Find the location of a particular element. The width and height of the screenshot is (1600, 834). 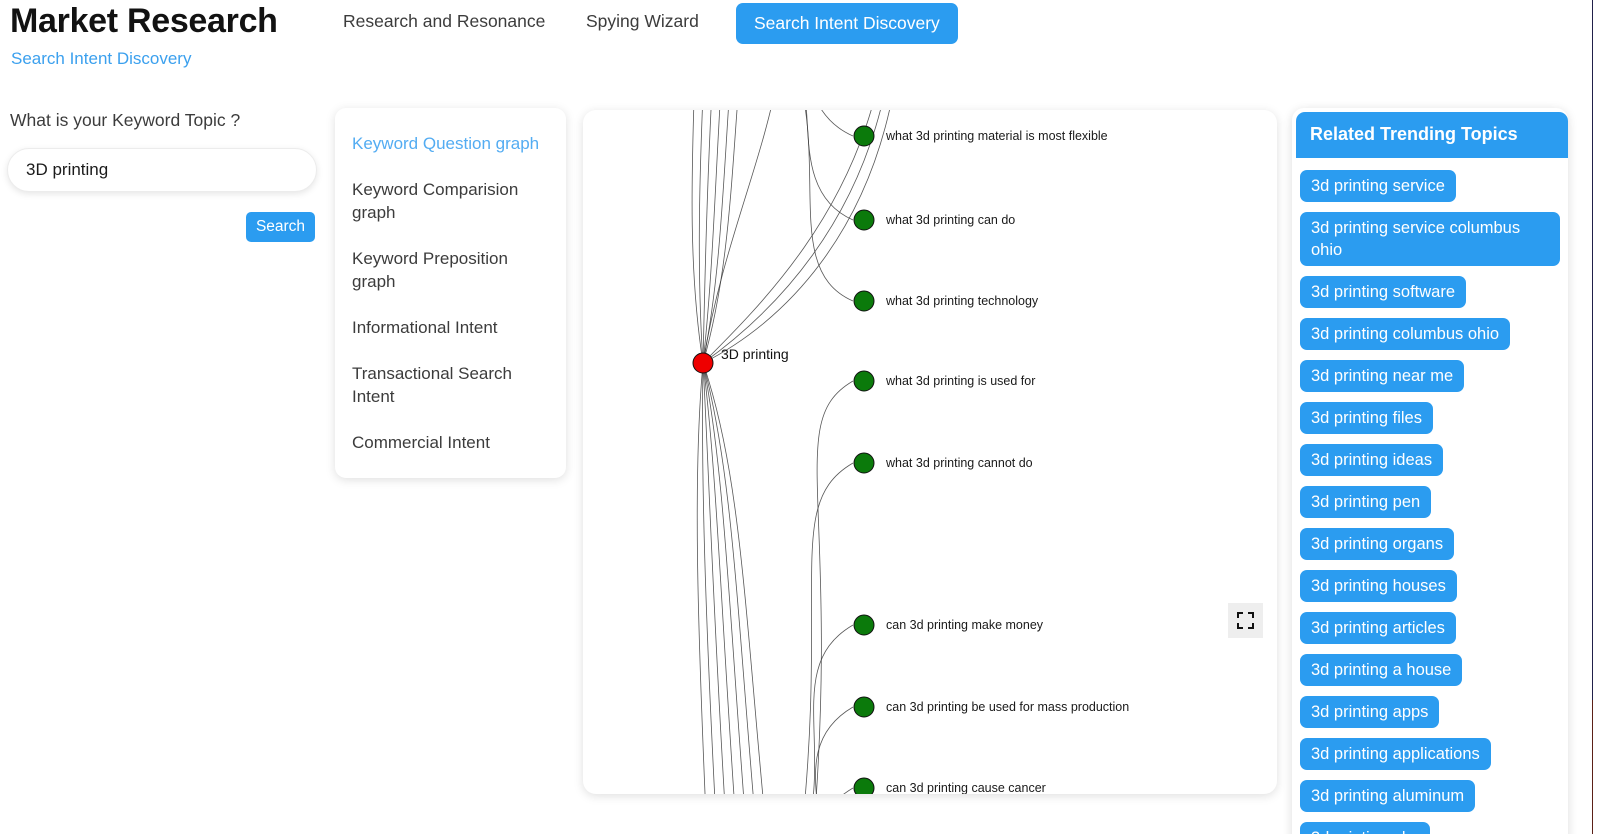

graph-node-root-label: 3D printing is located at coordinates (755, 354).